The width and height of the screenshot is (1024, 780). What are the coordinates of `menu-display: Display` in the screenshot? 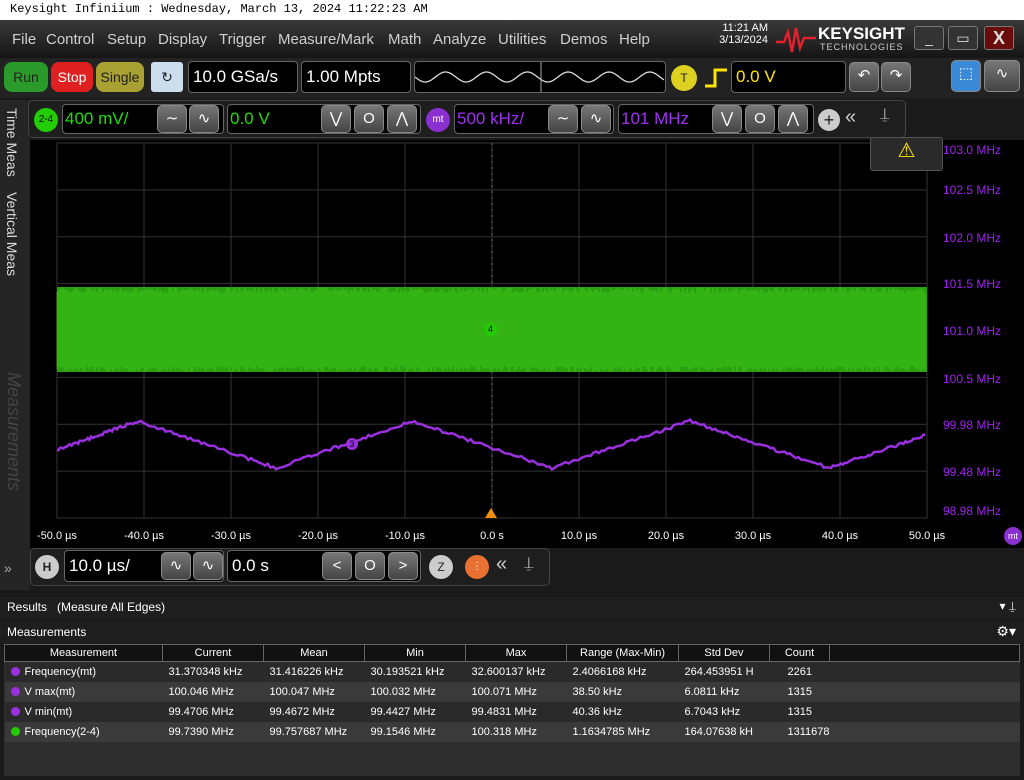 It's located at (182, 39).